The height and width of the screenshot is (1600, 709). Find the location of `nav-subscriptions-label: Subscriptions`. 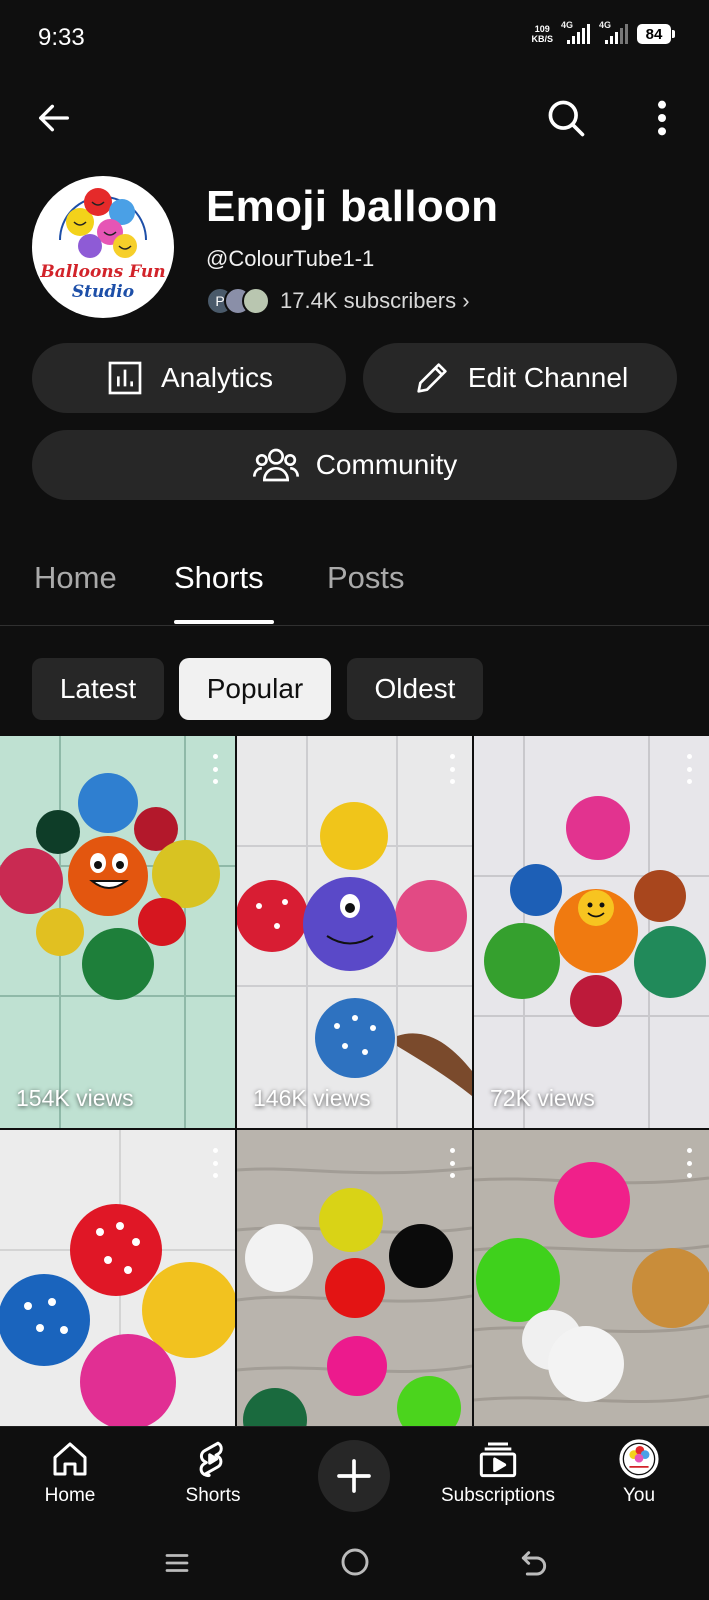

nav-subscriptions-label: Subscriptions is located at coordinates (498, 1495).